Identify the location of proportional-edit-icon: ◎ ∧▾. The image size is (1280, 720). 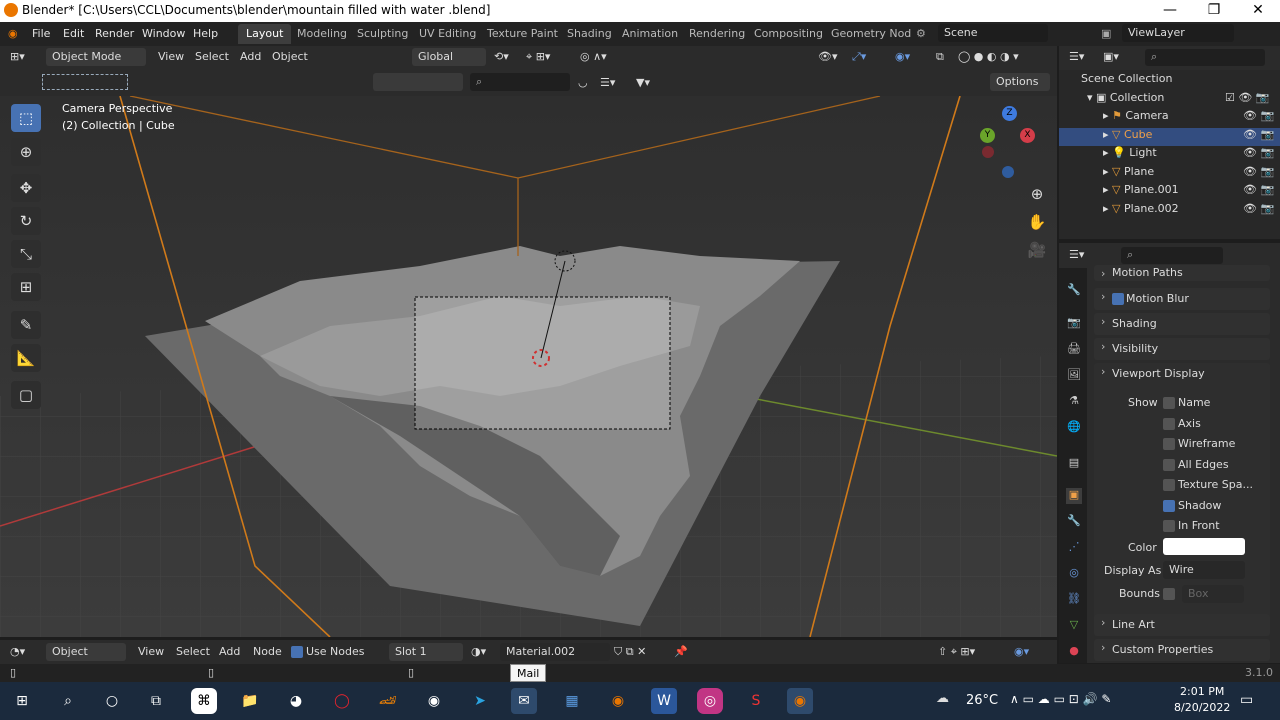
(593, 56).